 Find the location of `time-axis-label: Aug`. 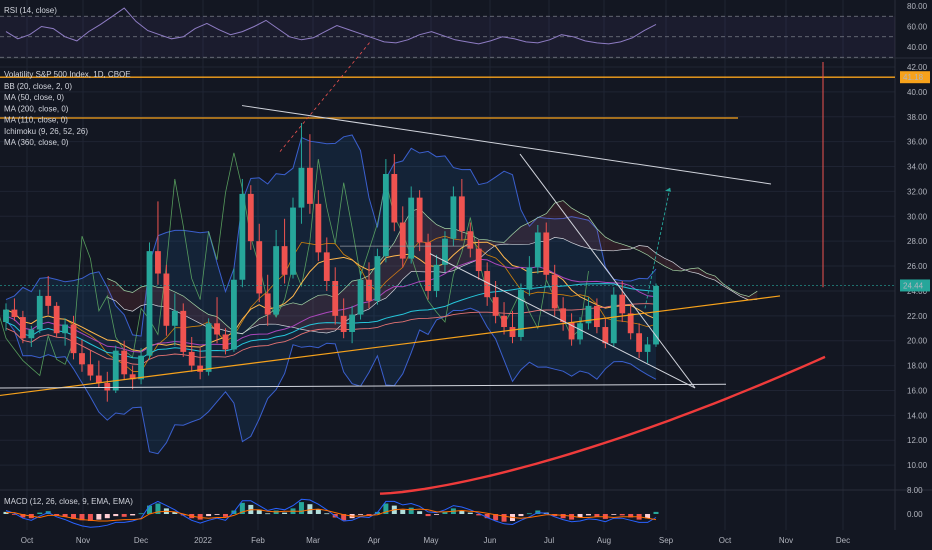

time-axis-label: Aug is located at coordinates (604, 540).